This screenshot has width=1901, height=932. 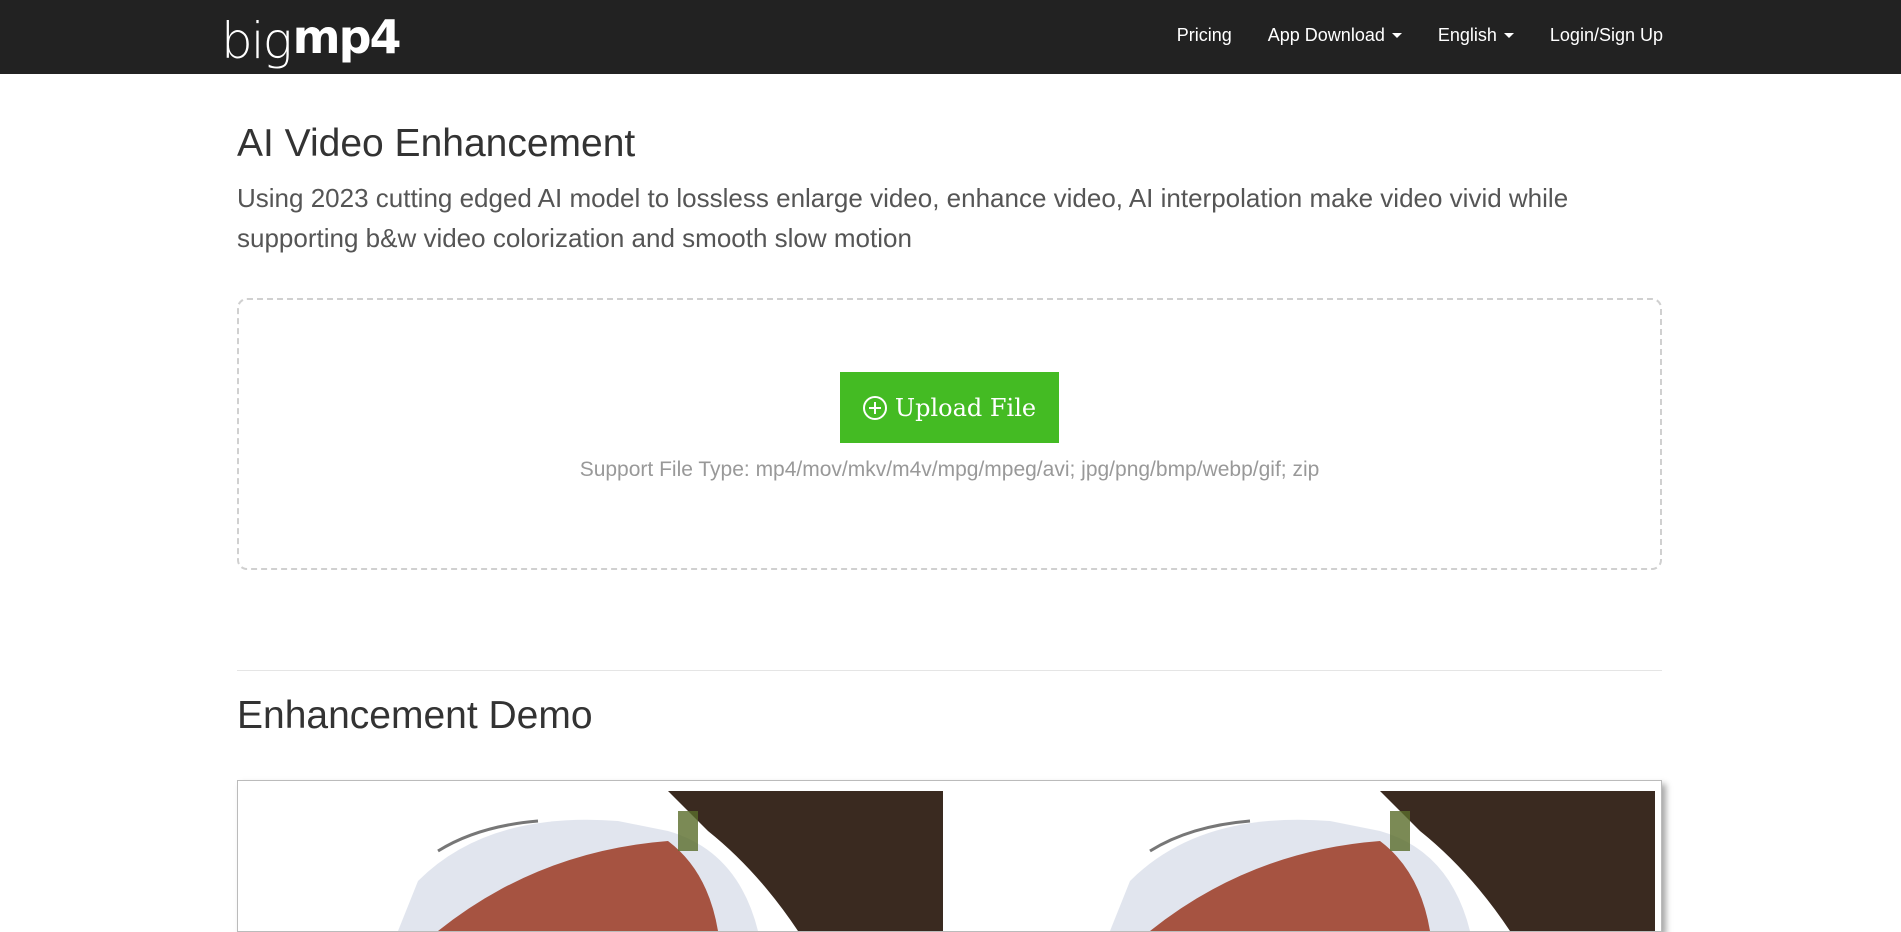 What do you see at coordinates (1302, 861) in the screenshot?
I see `demo-after-image` at bounding box center [1302, 861].